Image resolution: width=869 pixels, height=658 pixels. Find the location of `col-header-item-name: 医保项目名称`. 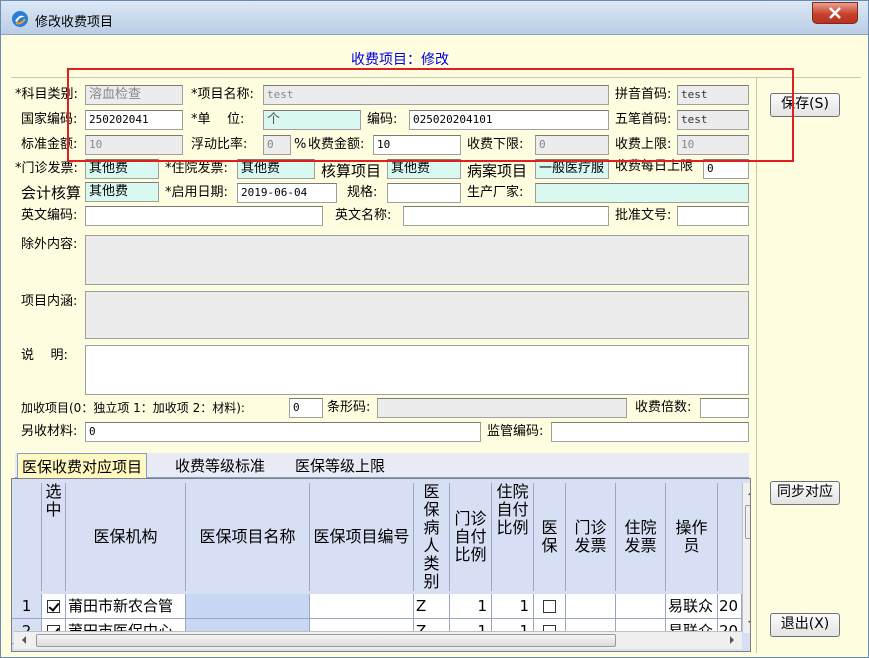

col-header-item-name: 医保项目名称 is located at coordinates (248, 537).